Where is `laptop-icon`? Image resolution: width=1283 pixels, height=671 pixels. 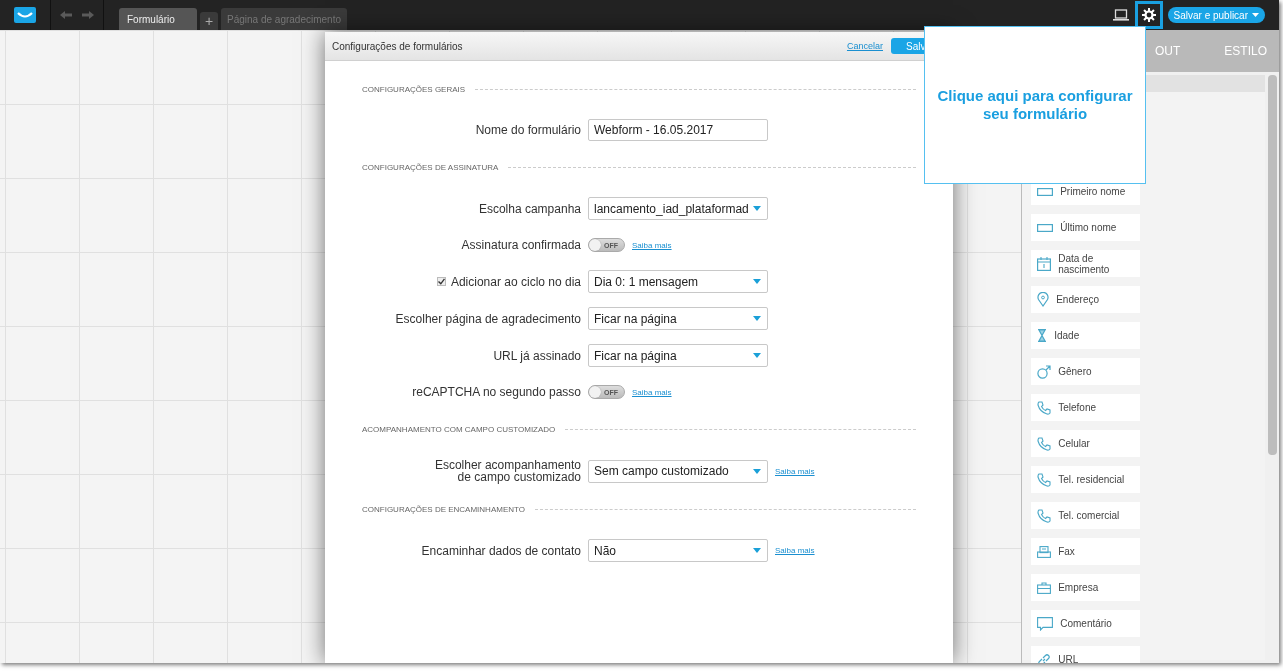
laptop-icon is located at coordinates (1120, 15).